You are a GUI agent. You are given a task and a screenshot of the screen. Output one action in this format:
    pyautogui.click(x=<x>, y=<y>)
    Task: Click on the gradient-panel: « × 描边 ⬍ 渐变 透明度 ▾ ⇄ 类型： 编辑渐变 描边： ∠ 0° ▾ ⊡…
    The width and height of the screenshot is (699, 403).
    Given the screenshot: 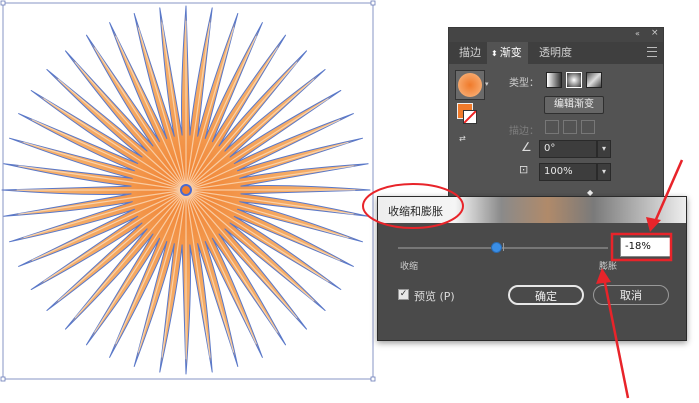 What is the action you would take?
    pyautogui.click(x=556, y=114)
    